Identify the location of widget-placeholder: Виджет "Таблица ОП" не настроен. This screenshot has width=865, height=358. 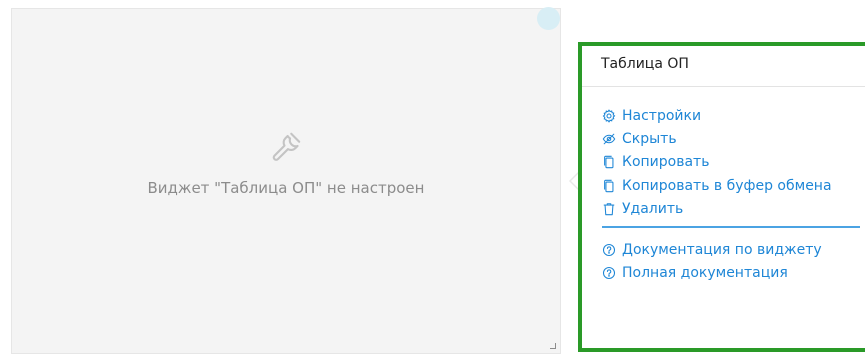
(286, 163).